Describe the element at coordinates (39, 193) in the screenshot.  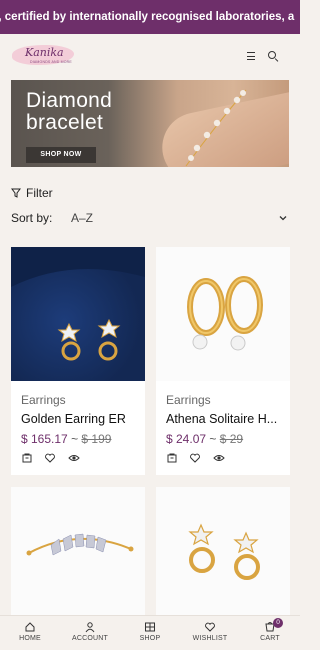
I see `filter-label: Filter` at that location.